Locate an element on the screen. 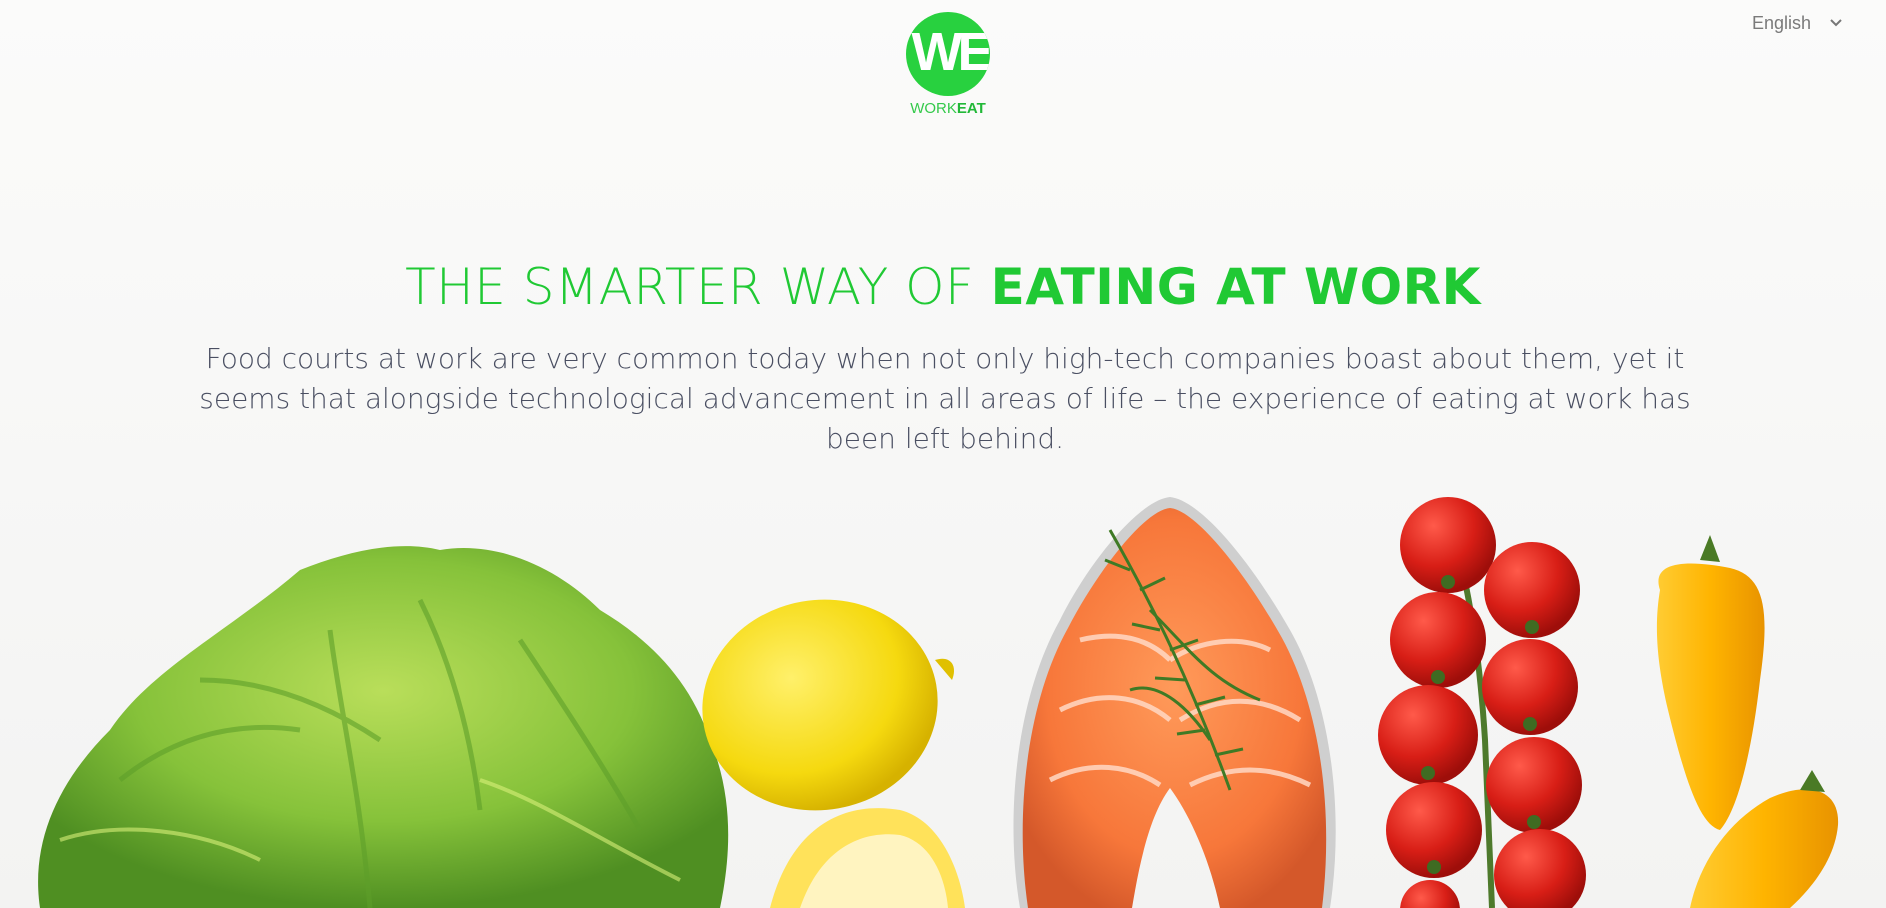  logo-word-bold: EAT is located at coordinates (971, 108).